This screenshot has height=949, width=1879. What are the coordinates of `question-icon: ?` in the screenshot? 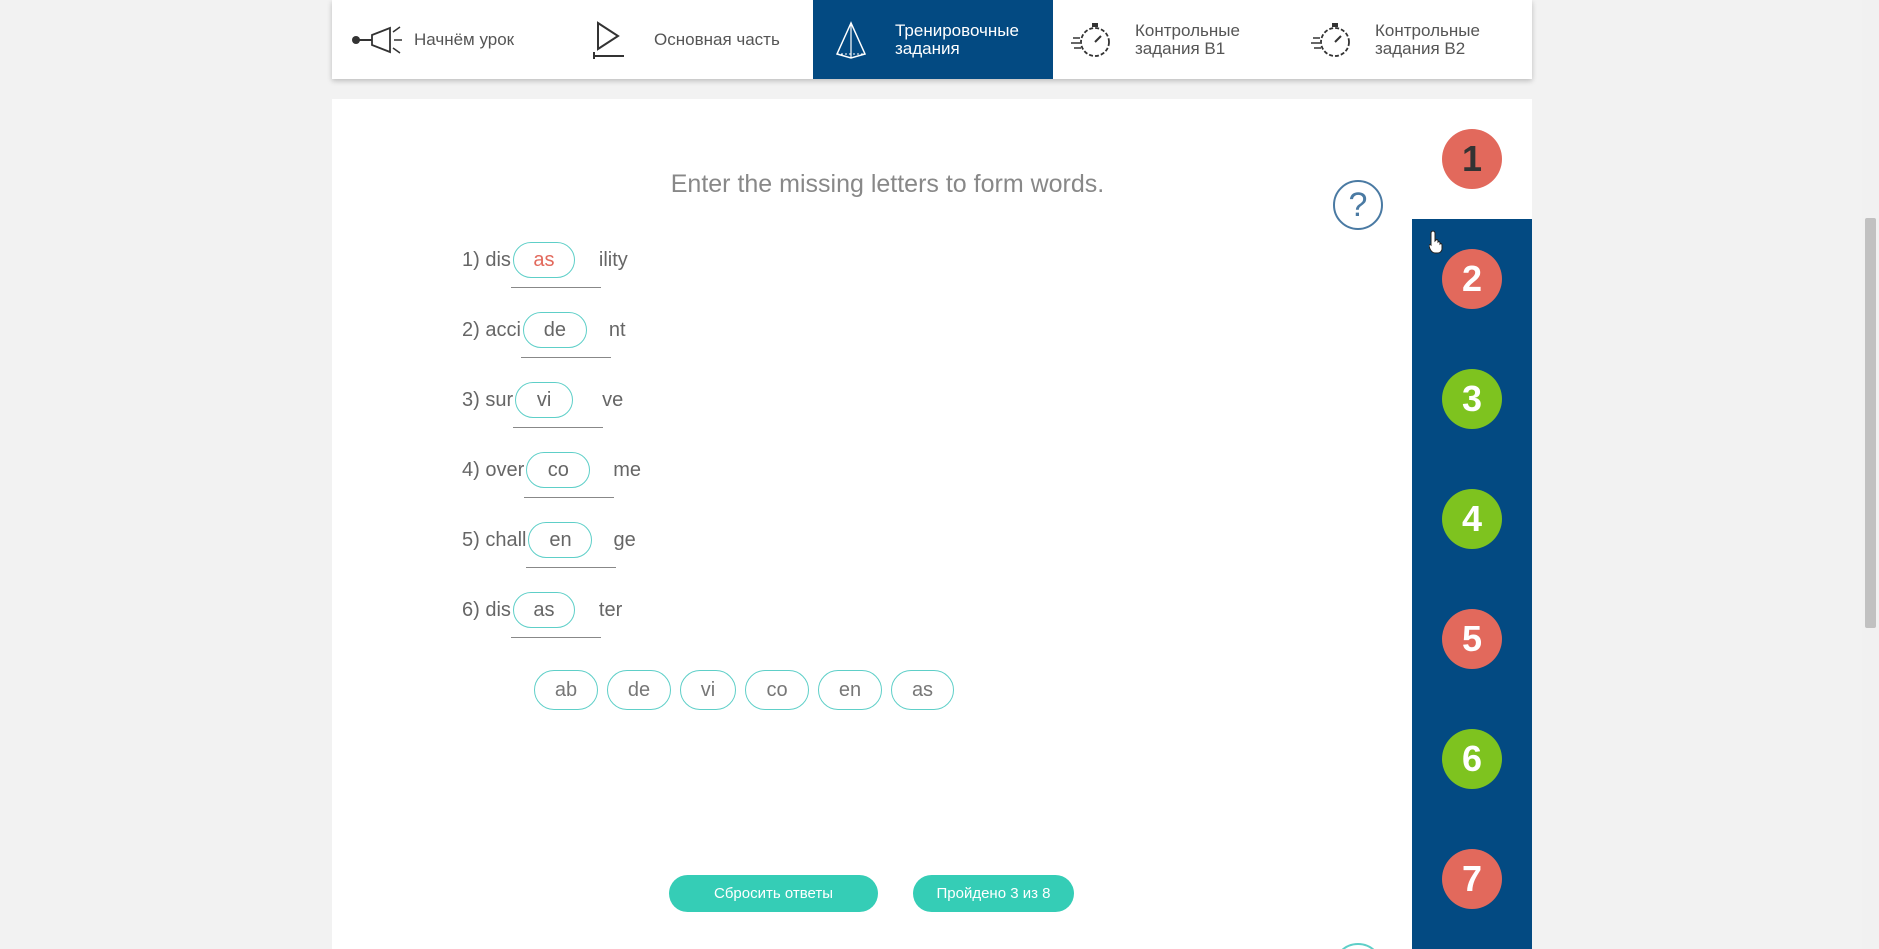 It's located at (1358, 204).